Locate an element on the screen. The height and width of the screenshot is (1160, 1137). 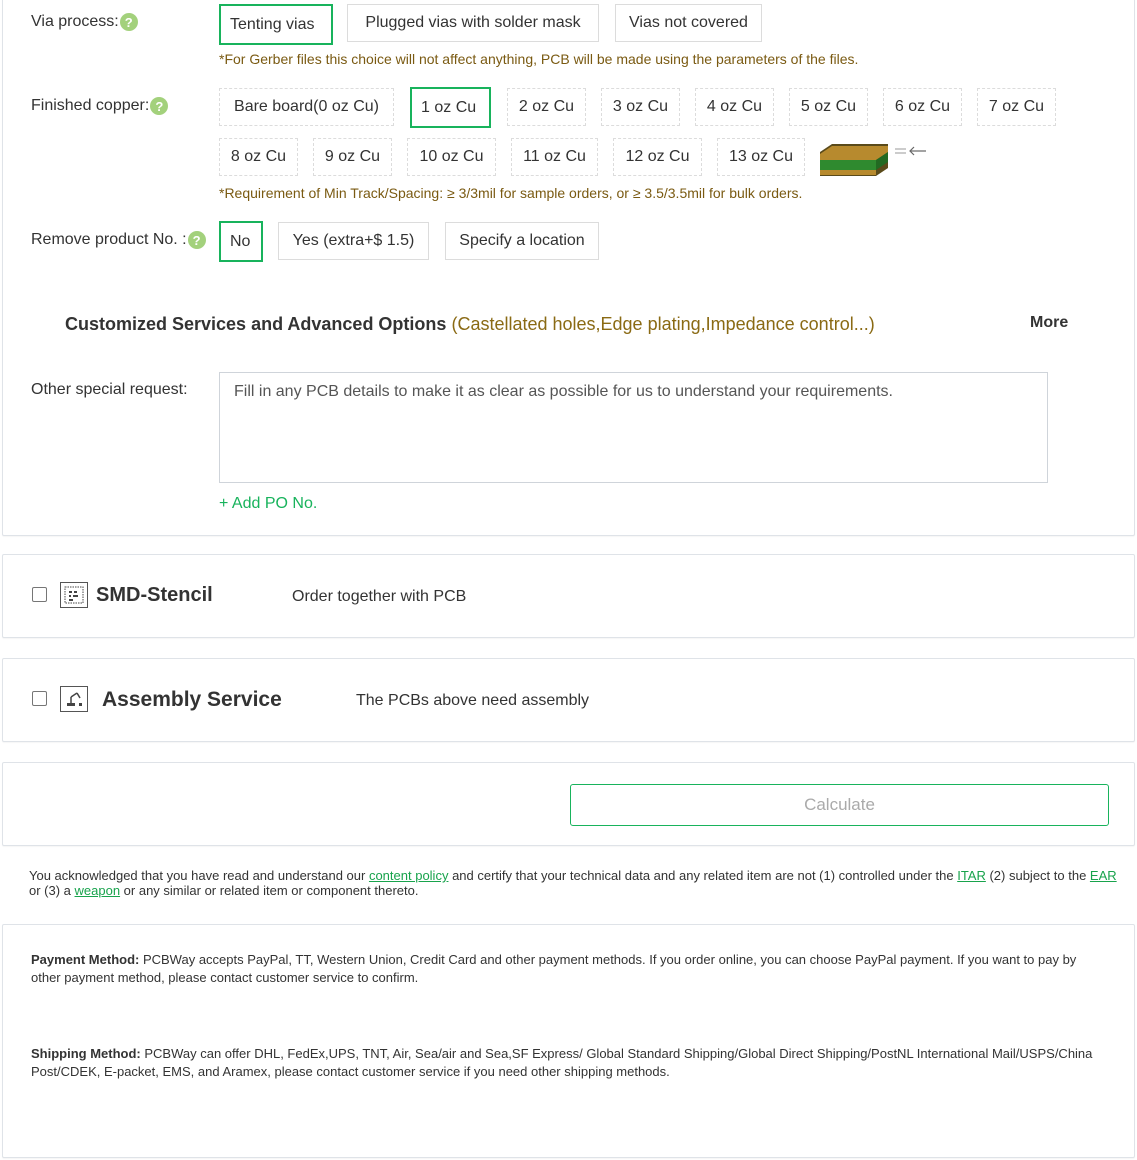
stencil-icon is located at coordinates (74, 595).